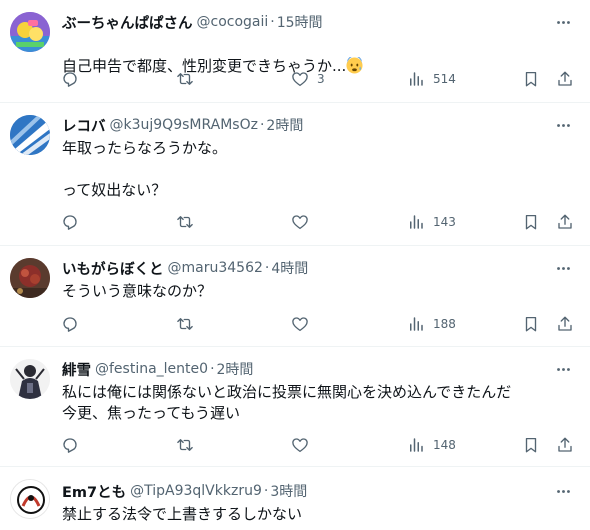 The width and height of the screenshot is (590, 530). What do you see at coordinates (444, 445) in the screenshot?
I see `view-count: 148` at bounding box center [444, 445].